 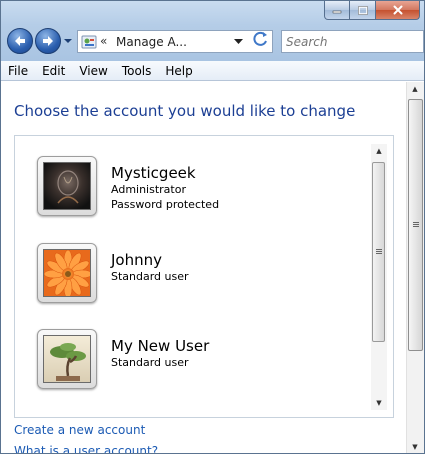 I want to click on account-item-johnny: Johnny Standard user, so click(x=187, y=275).